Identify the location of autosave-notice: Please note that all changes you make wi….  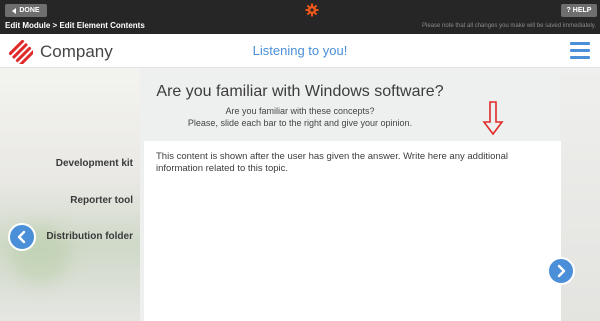
(509, 26).